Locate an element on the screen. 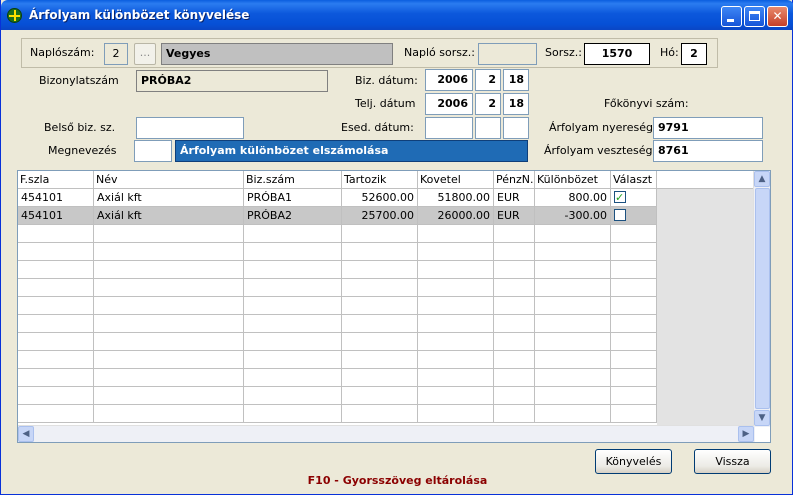  biz-datum-year: 2006 is located at coordinates (449, 80).